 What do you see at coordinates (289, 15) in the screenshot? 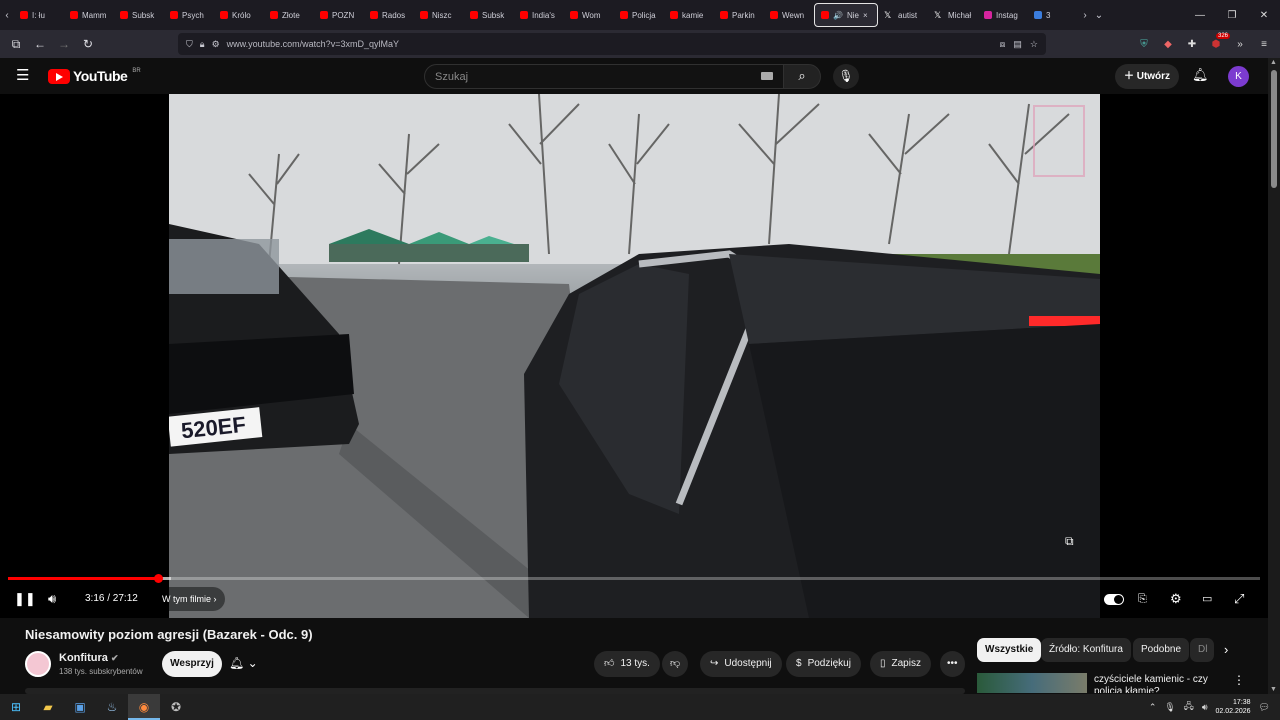
I see `browser-tab-5: Złote` at bounding box center [289, 15].